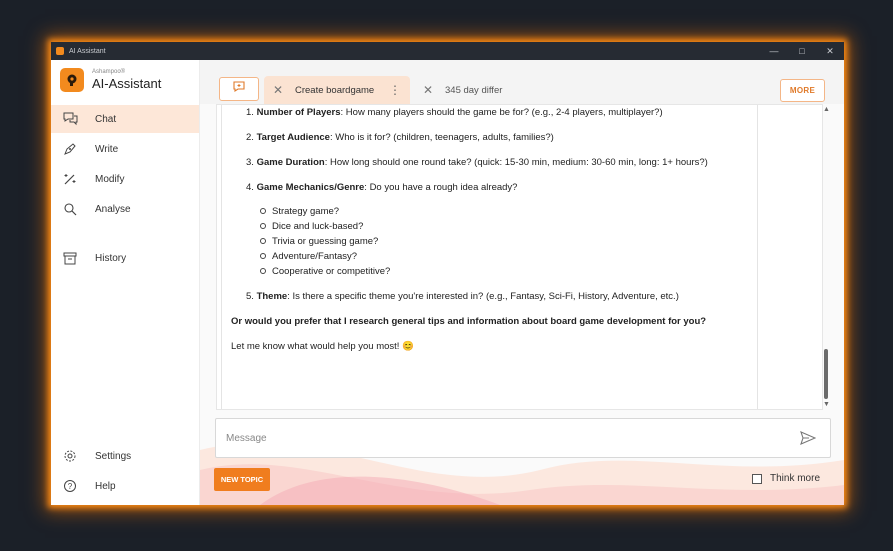  What do you see at coordinates (125, 282) in the screenshot?
I see `sidebar: Ashampoo® AI-Assistant Chat Write Modify` at bounding box center [125, 282].